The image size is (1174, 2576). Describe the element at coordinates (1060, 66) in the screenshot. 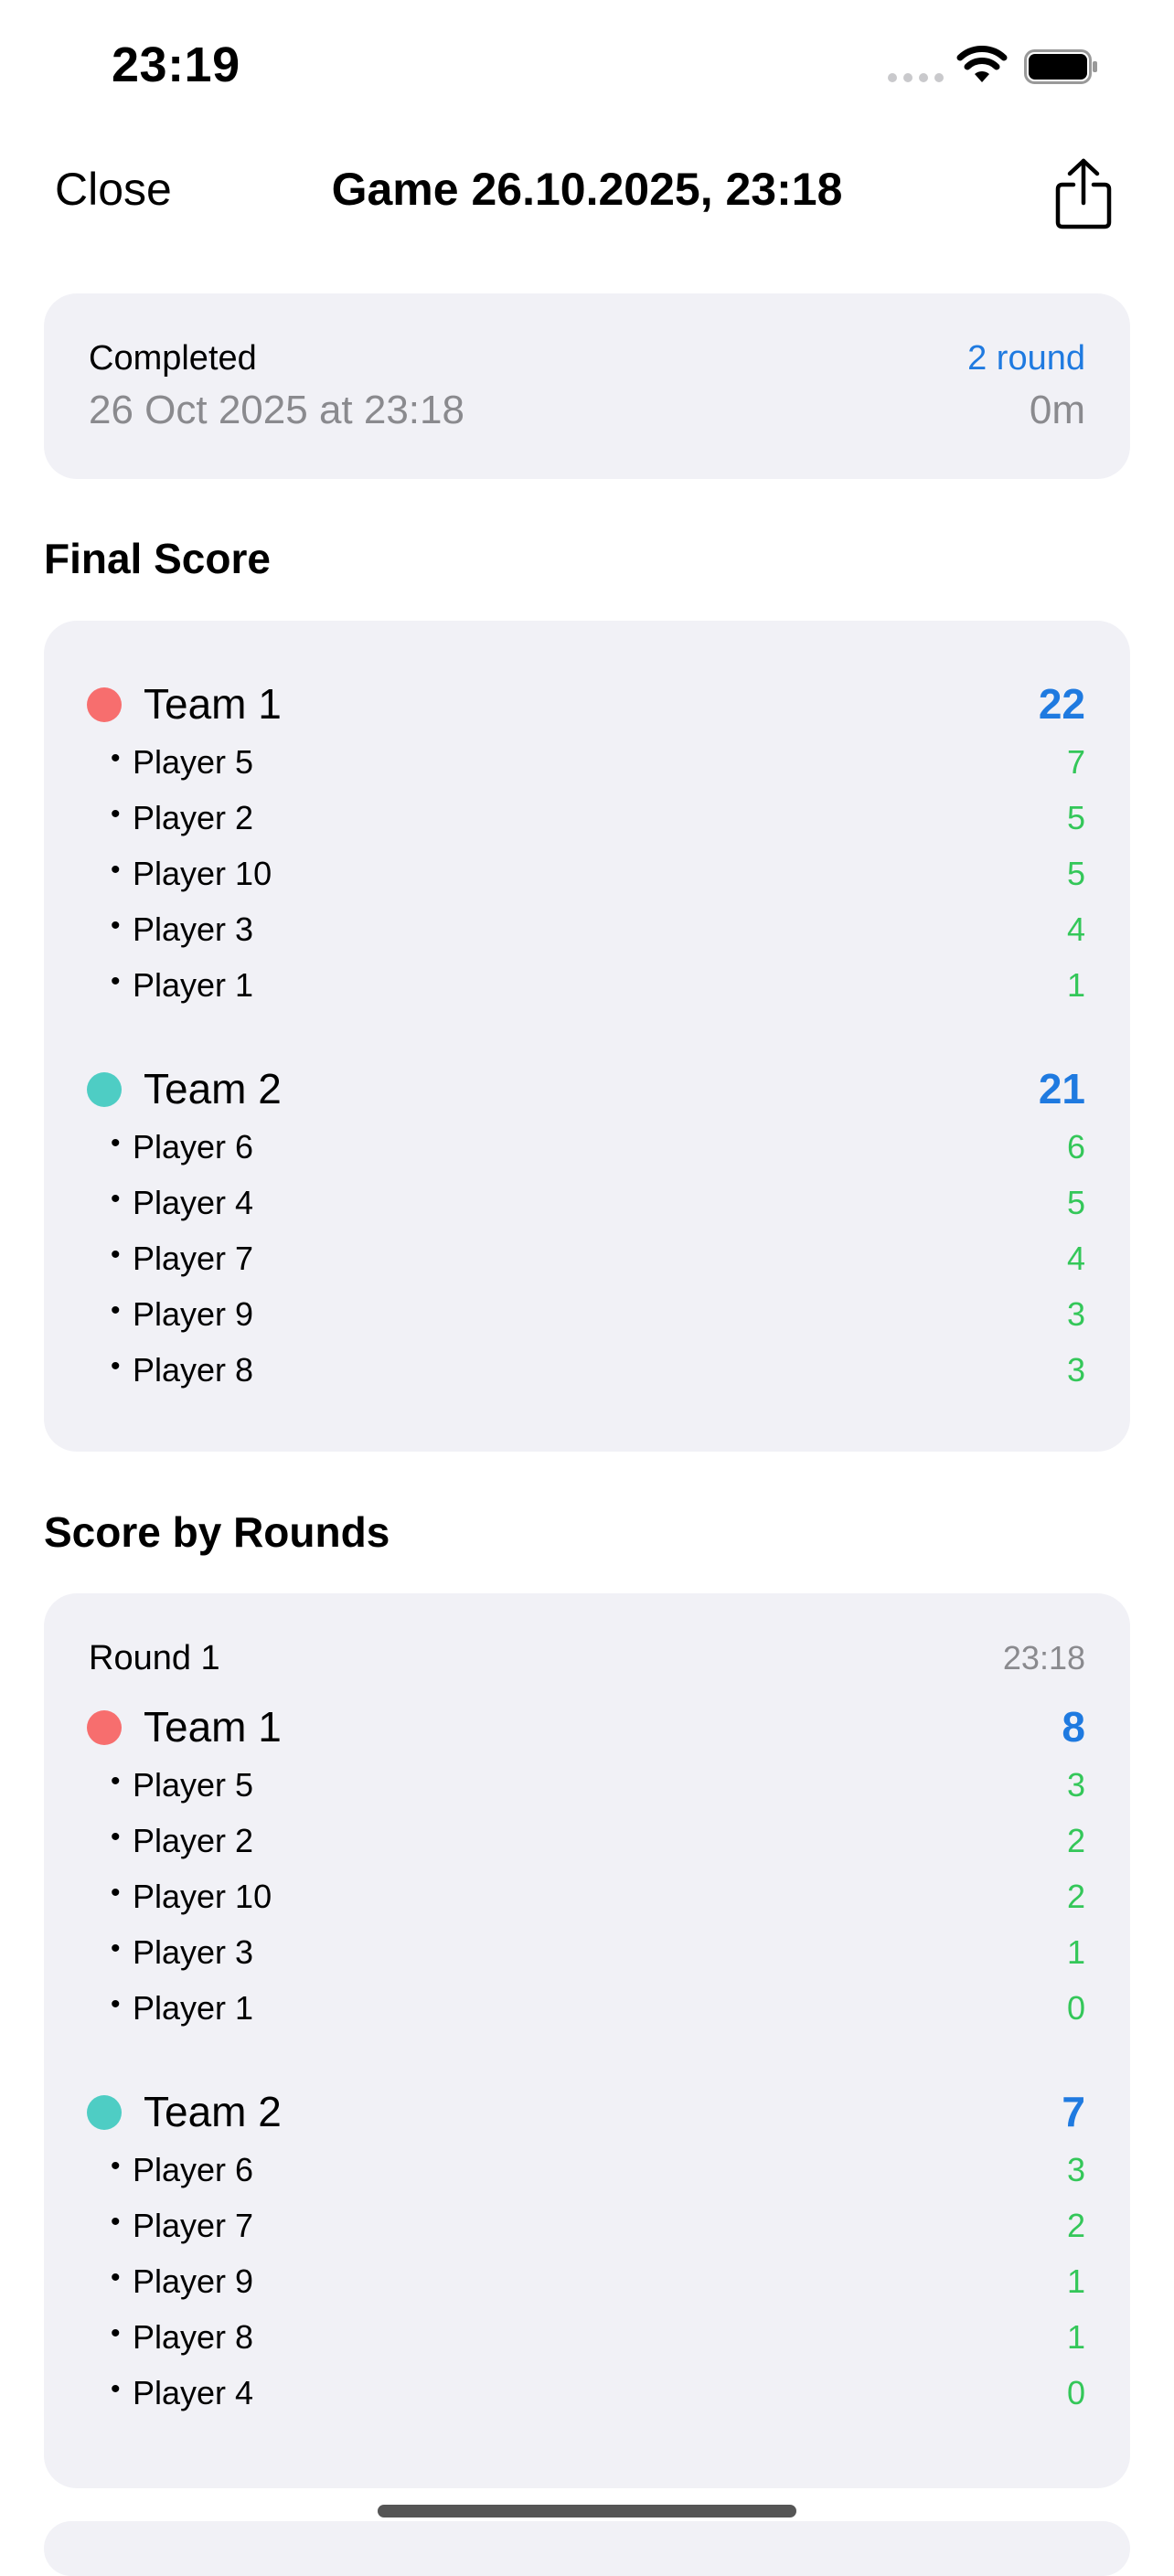

I see `battery-icon` at that location.